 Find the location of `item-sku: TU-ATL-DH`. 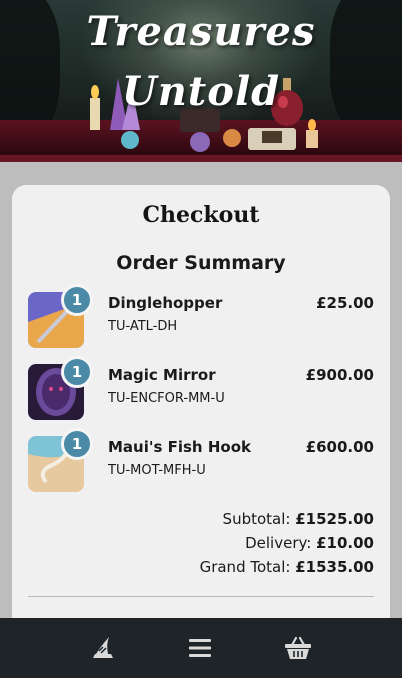

item-sku: TU-ATL-DH is located at coordinates (143, 326).